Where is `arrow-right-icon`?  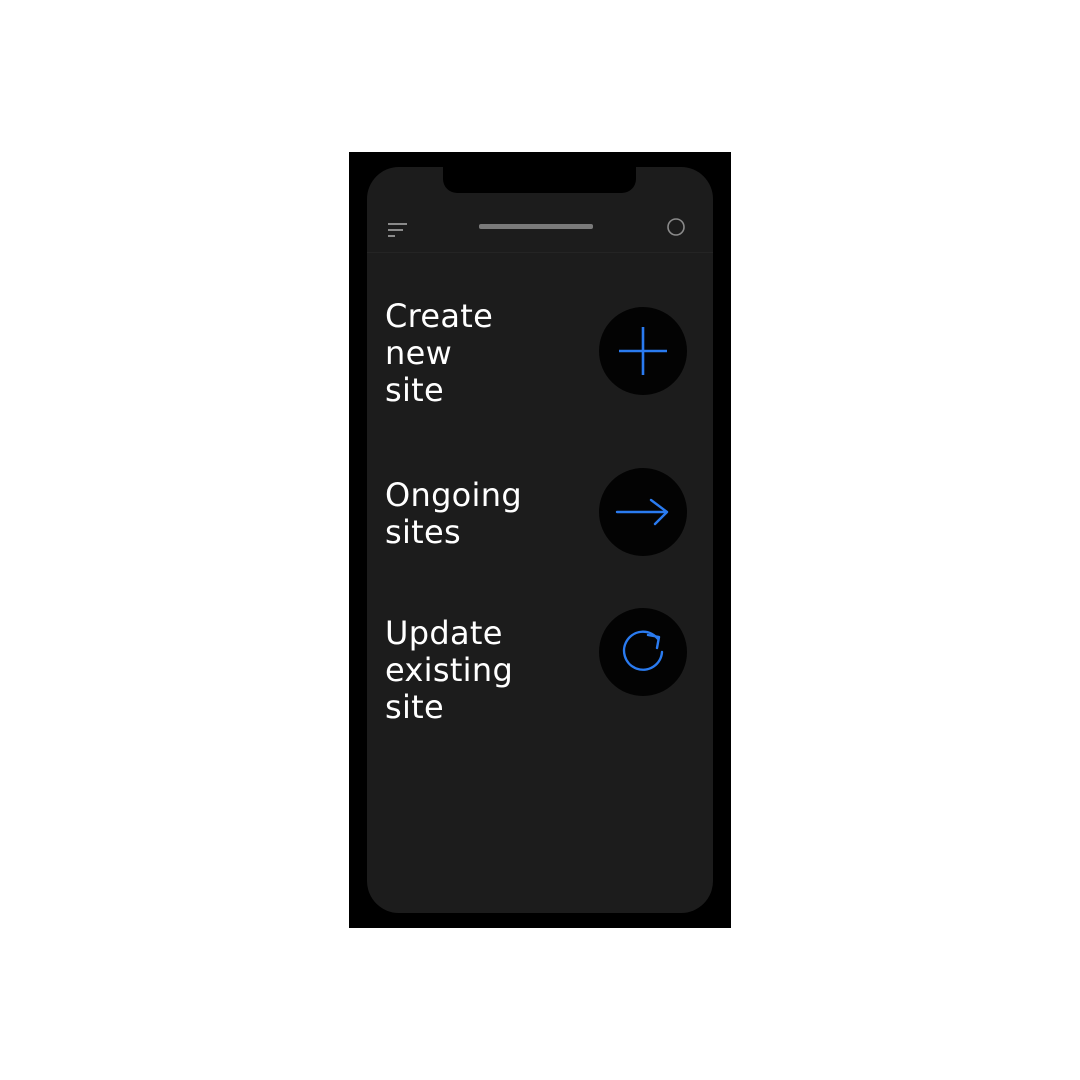
arrow-right-icon is located at coordinates (642, 512).